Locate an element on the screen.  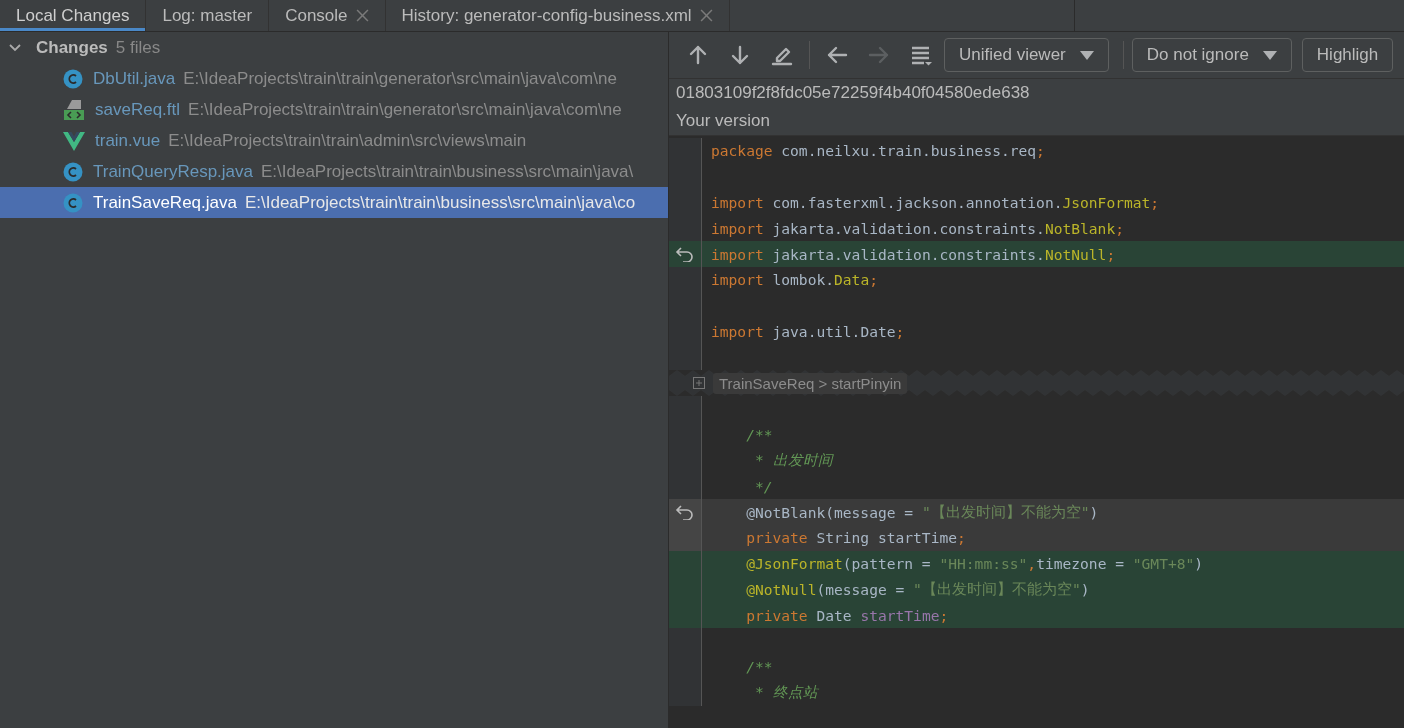
code-text: import com.fasterxml.jackson.annotation.JsonFormat; is located at coordinates (935, 203).